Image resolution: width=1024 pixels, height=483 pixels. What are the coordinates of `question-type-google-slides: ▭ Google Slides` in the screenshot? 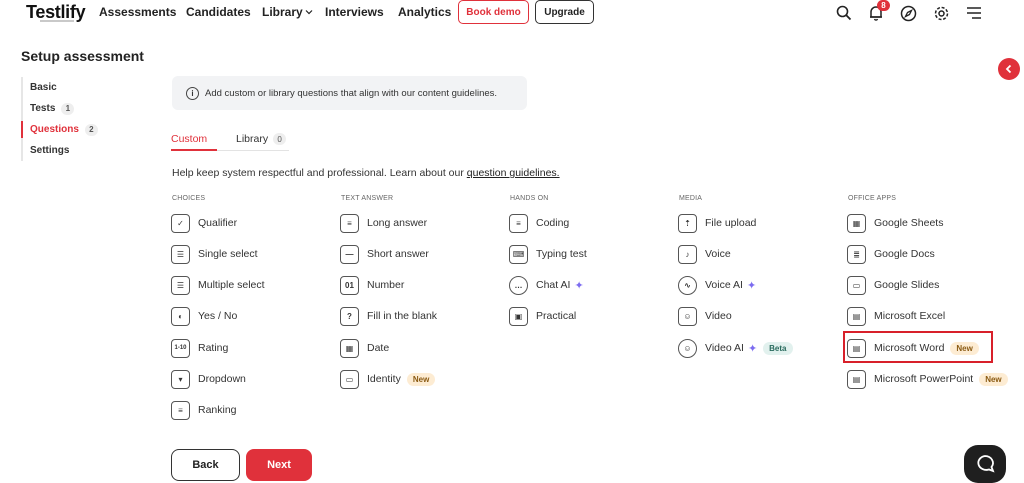 It's located at (893, 285).